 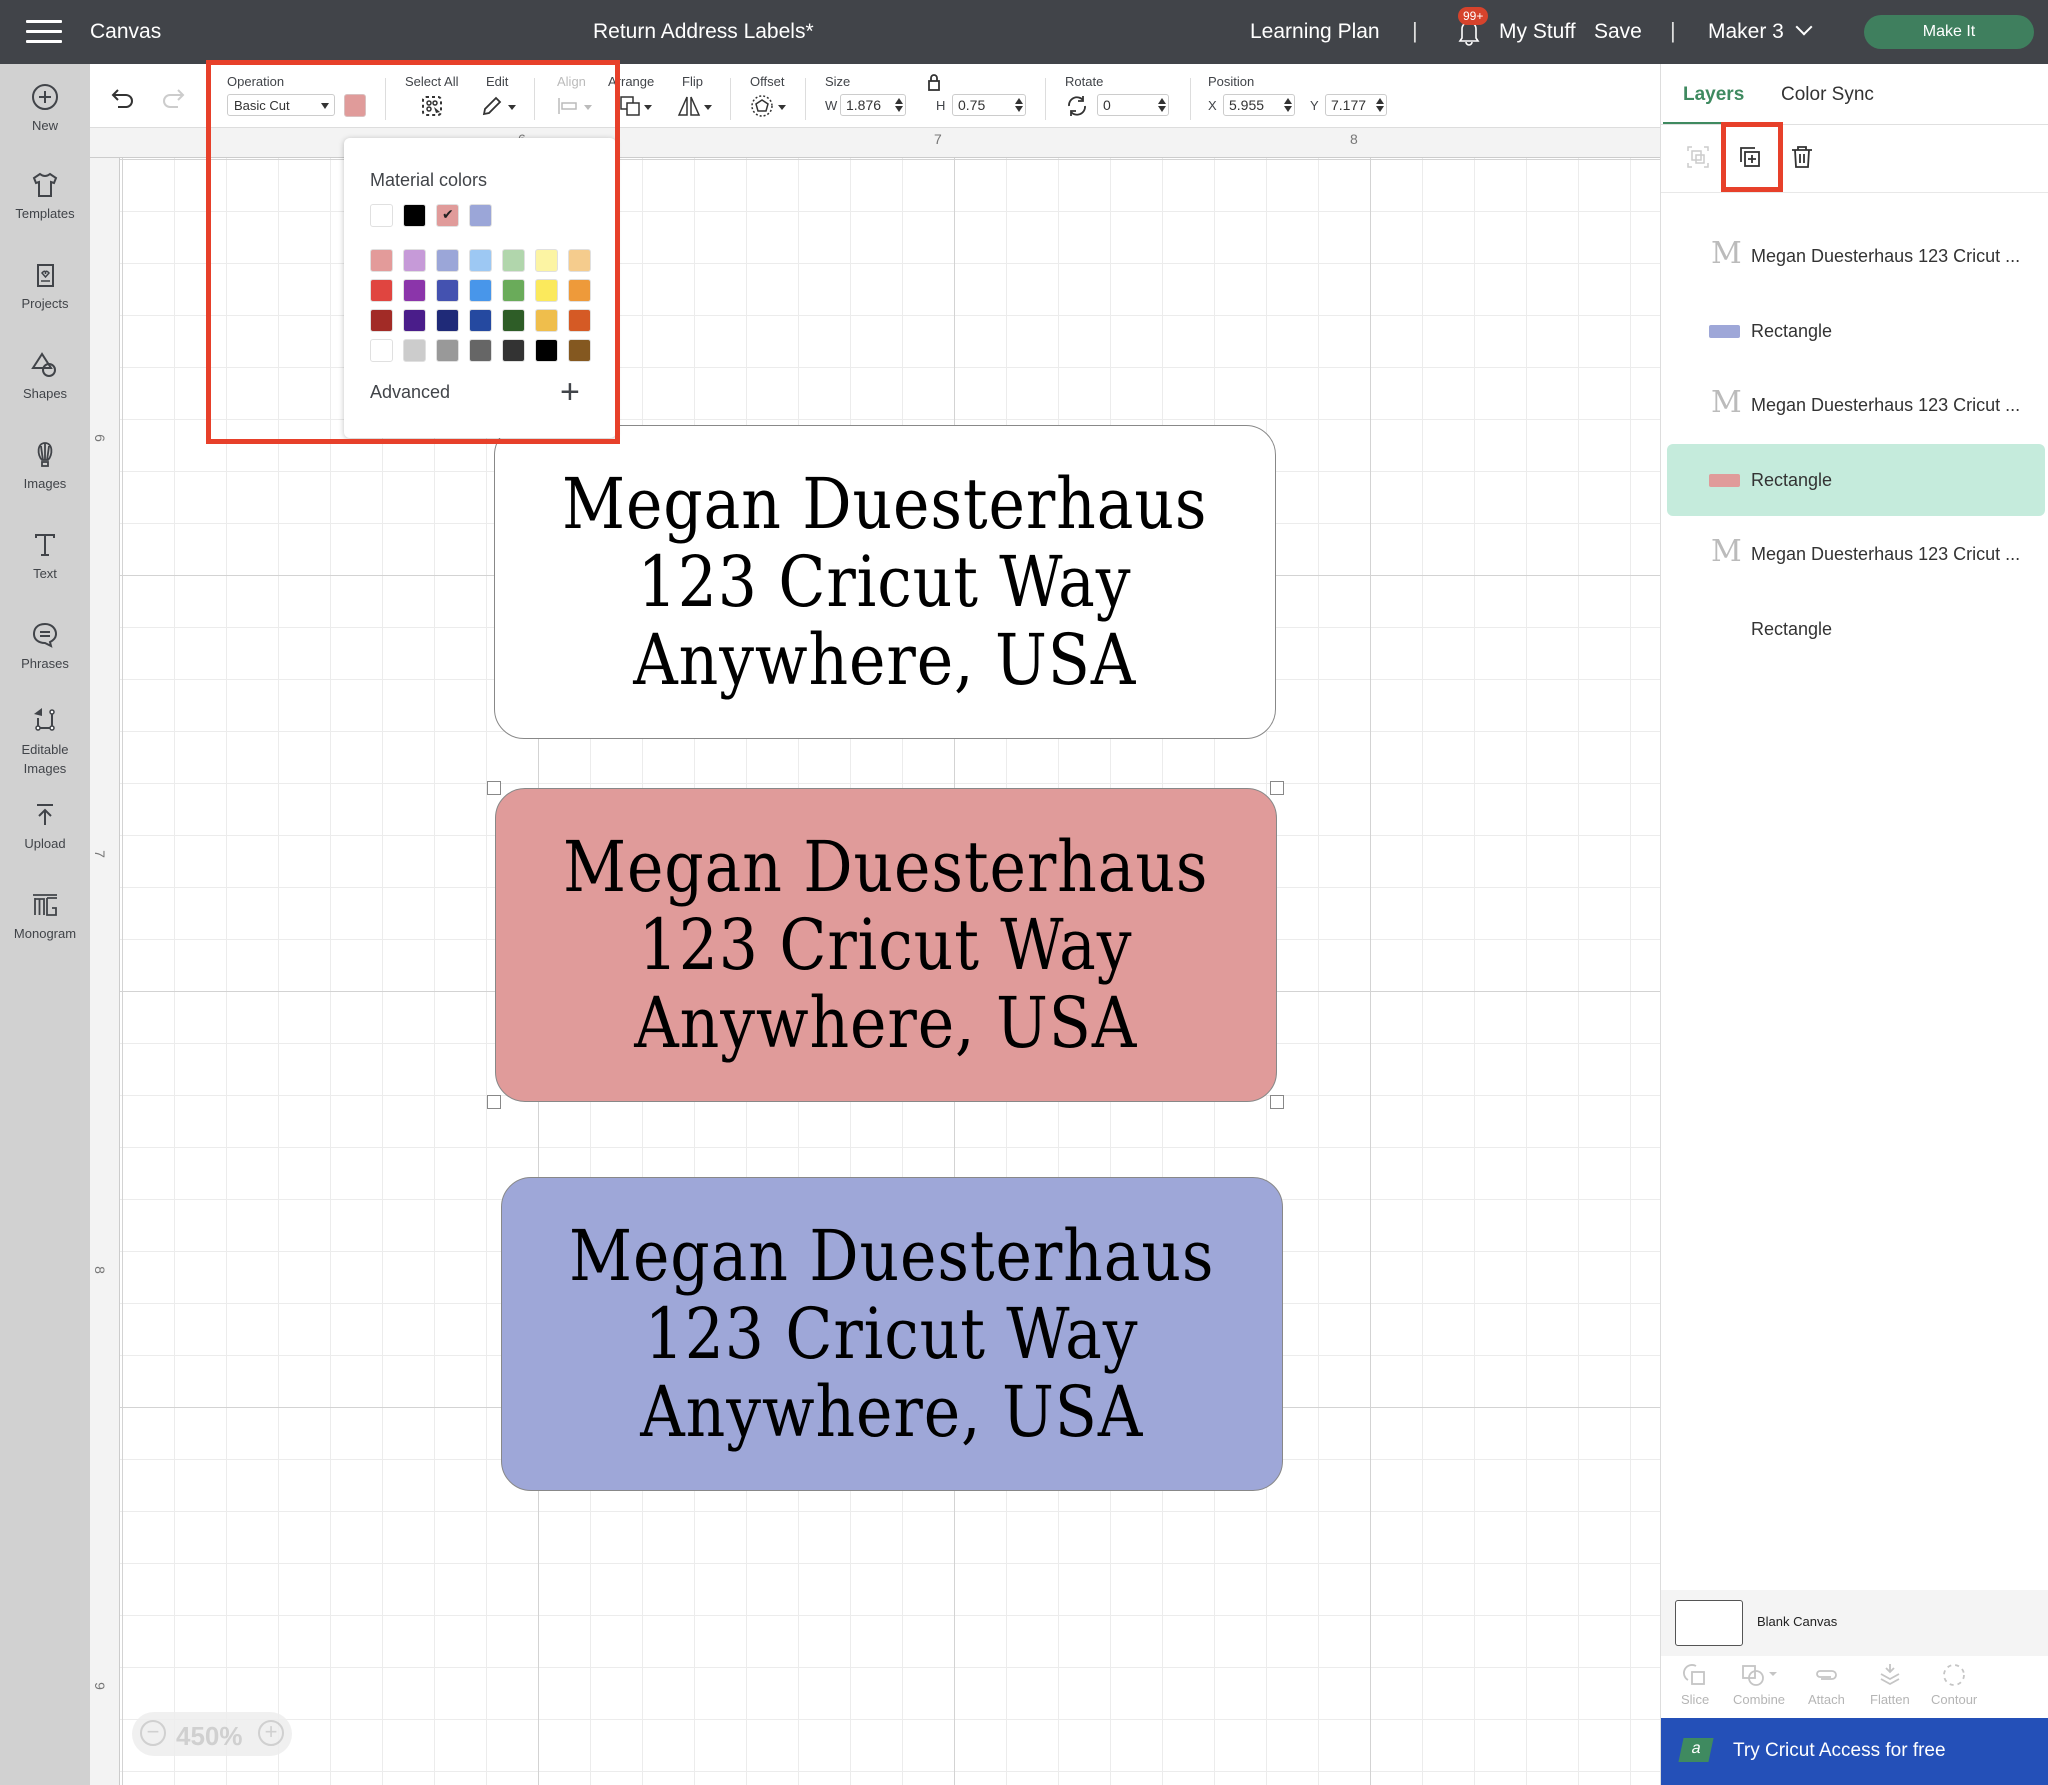 I want to click on plus-icon: +, so click(x=570, y=392).